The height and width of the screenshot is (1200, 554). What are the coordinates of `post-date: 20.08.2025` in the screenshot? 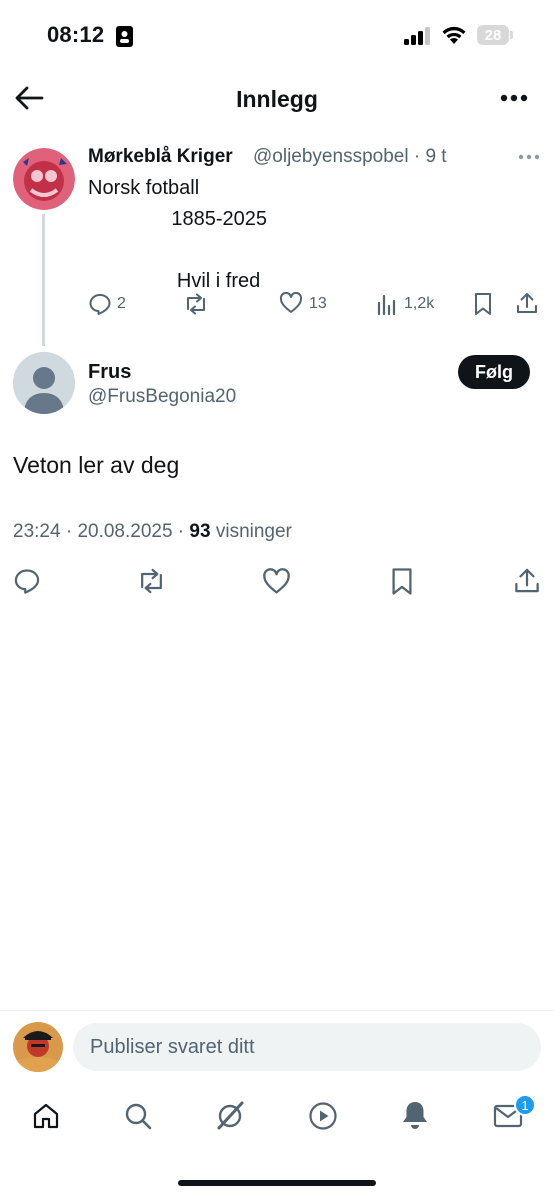 It's located at (125, 531).